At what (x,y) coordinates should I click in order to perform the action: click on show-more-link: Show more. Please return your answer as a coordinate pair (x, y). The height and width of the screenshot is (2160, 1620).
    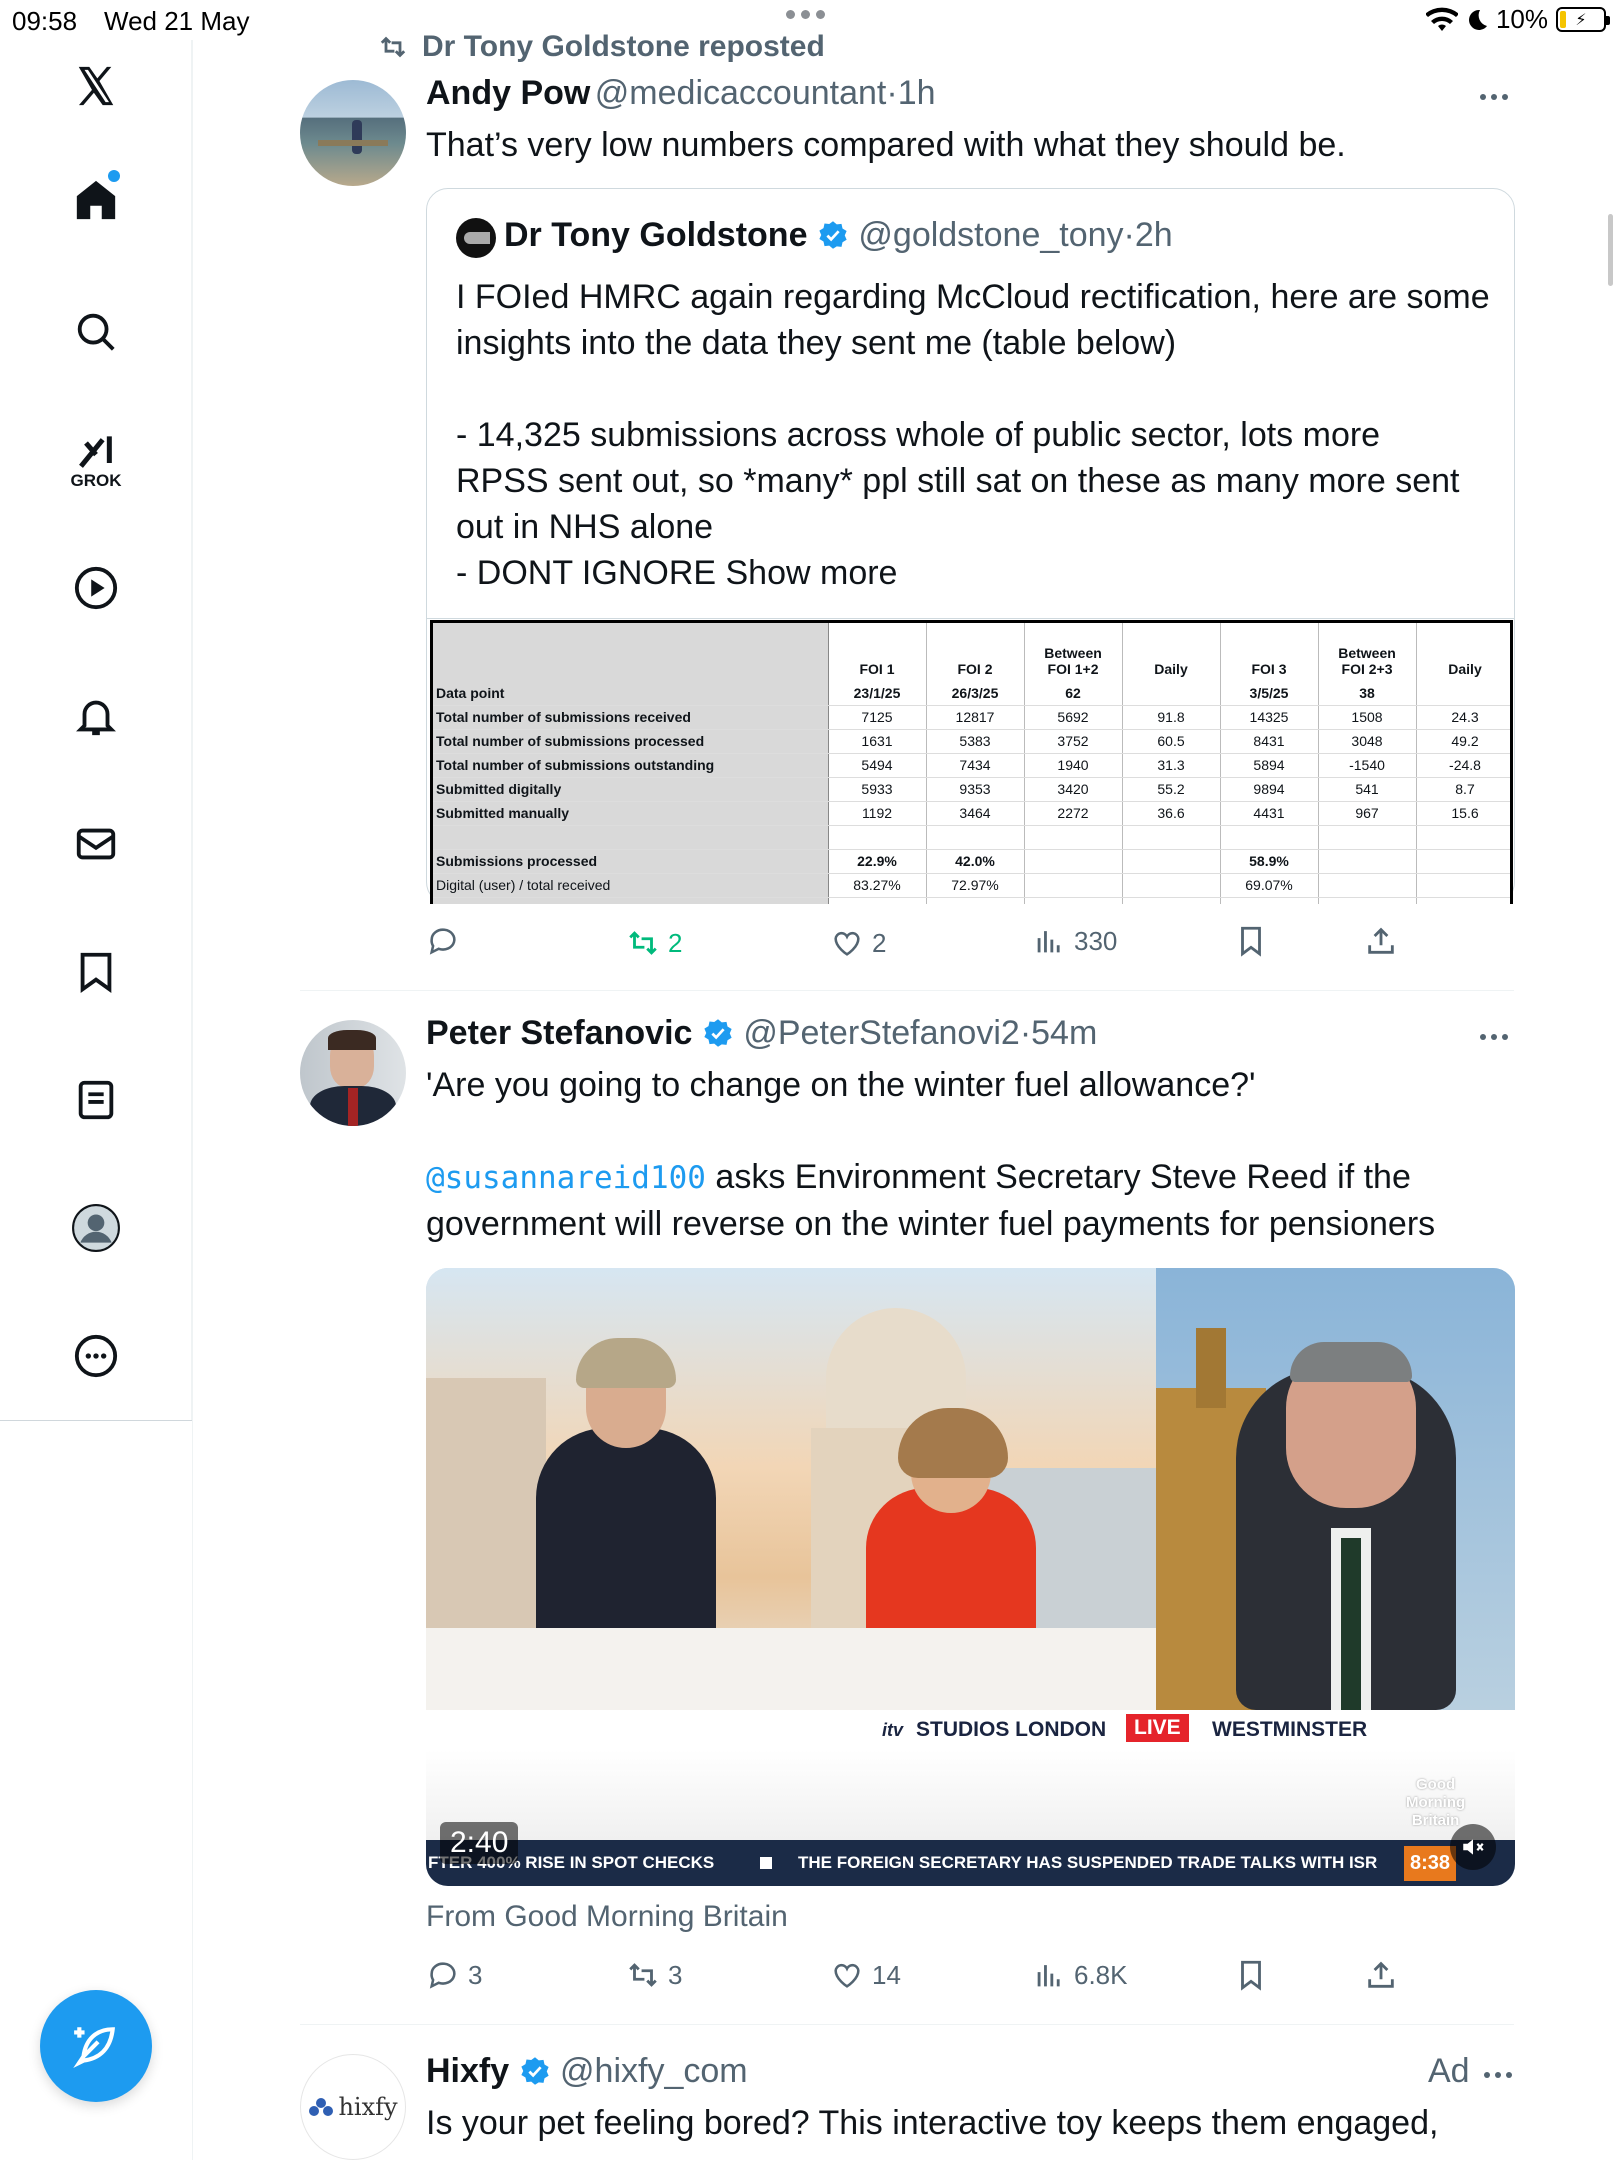
    Looking at the image, I should click on (812, 573).